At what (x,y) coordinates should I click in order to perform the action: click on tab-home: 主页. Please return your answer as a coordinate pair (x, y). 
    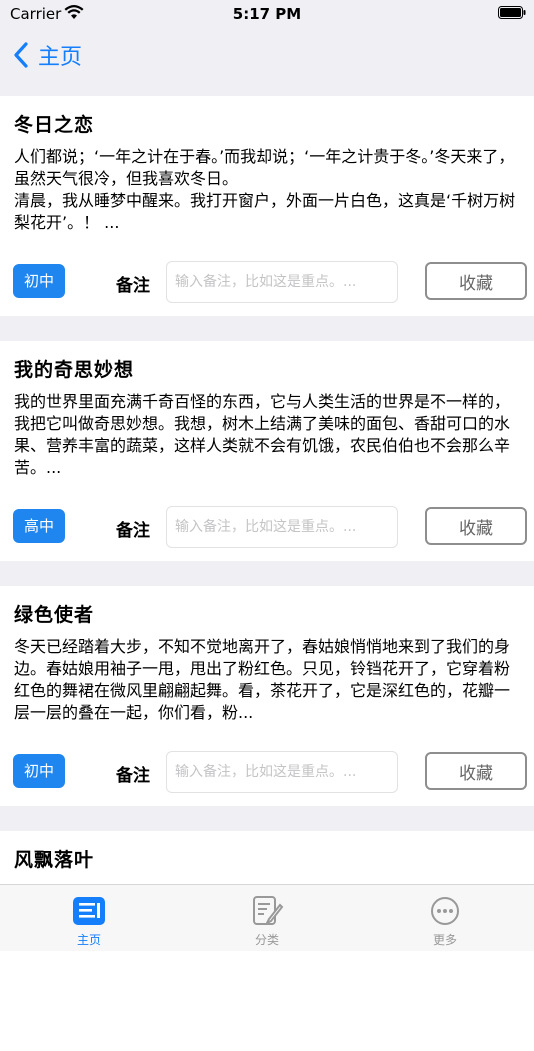
    Looking at the image, I should click on (89, 920).